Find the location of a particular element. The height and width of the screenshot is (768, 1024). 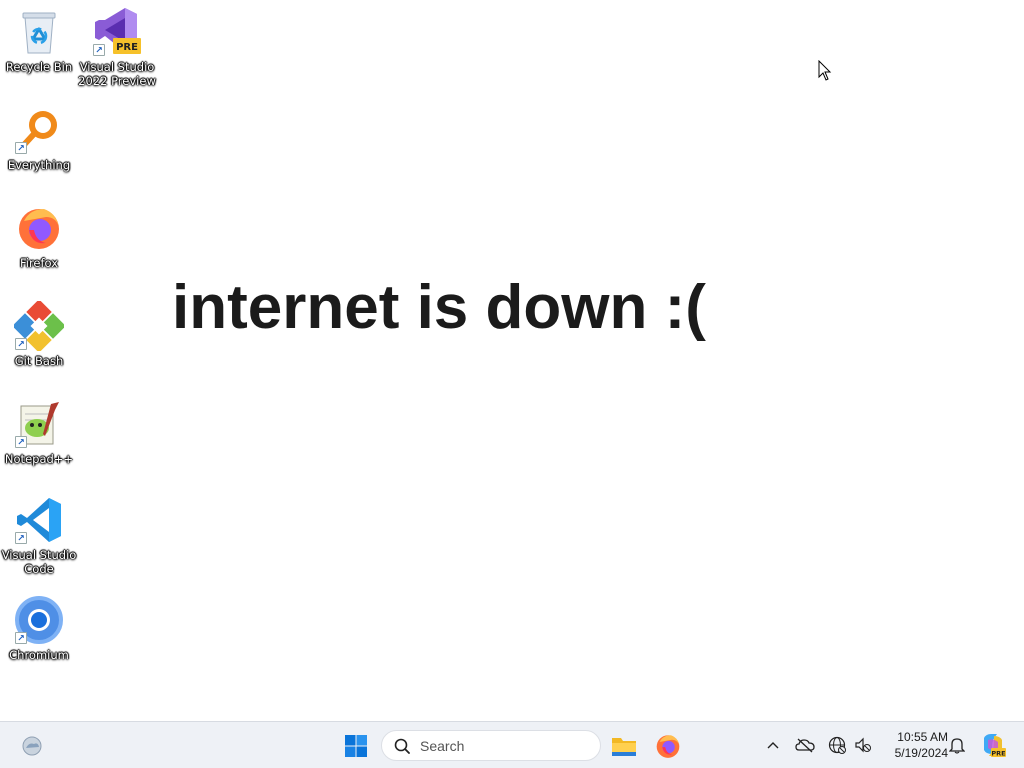

chromium-icon: ↗ is located at coordinates (39, 620).